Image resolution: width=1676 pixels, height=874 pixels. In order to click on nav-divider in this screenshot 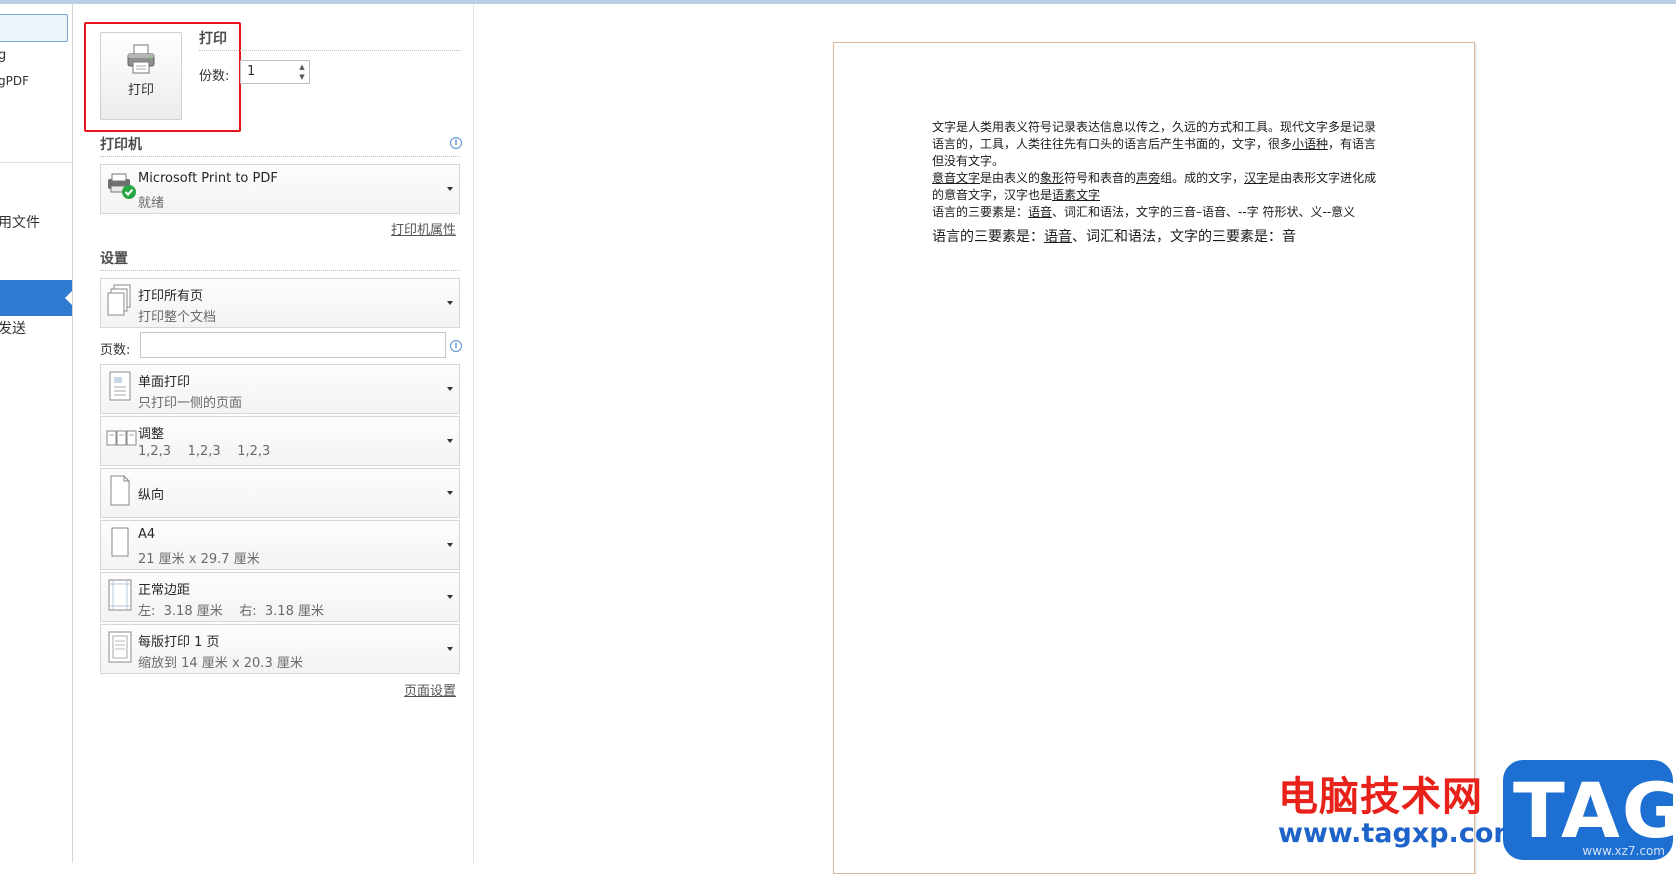, I will do `click(36, 162)`.